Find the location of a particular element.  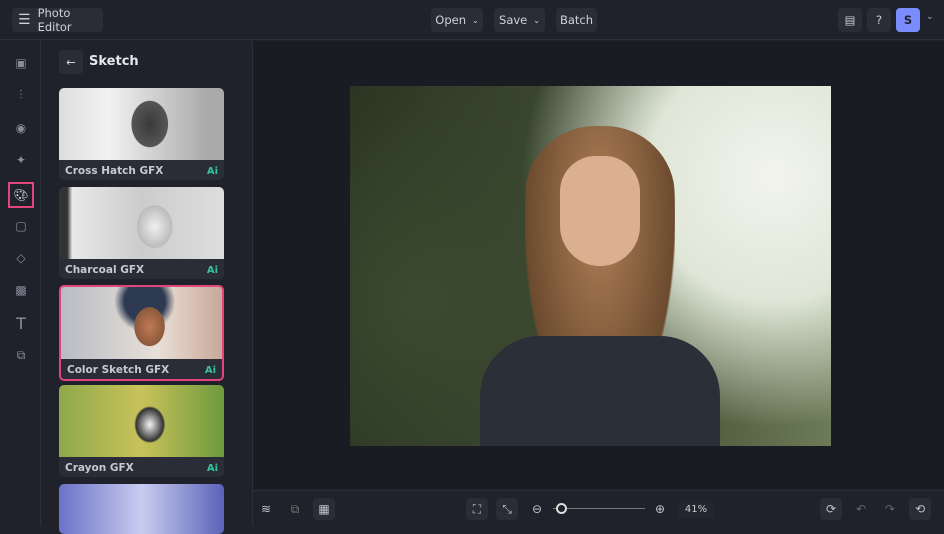

comments-icon: ▤ is located at coordinates (850, 20).